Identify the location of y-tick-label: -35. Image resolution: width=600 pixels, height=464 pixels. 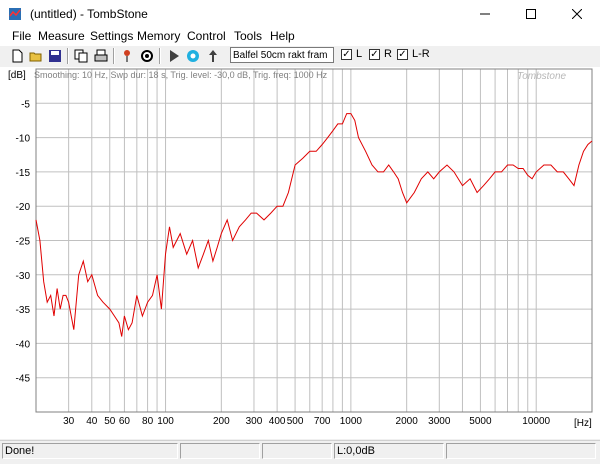
(23, 310).